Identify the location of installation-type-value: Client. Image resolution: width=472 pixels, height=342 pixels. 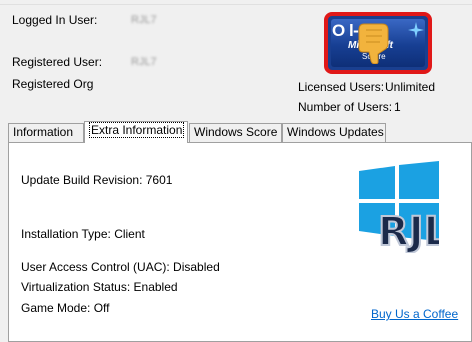
(129, 234).